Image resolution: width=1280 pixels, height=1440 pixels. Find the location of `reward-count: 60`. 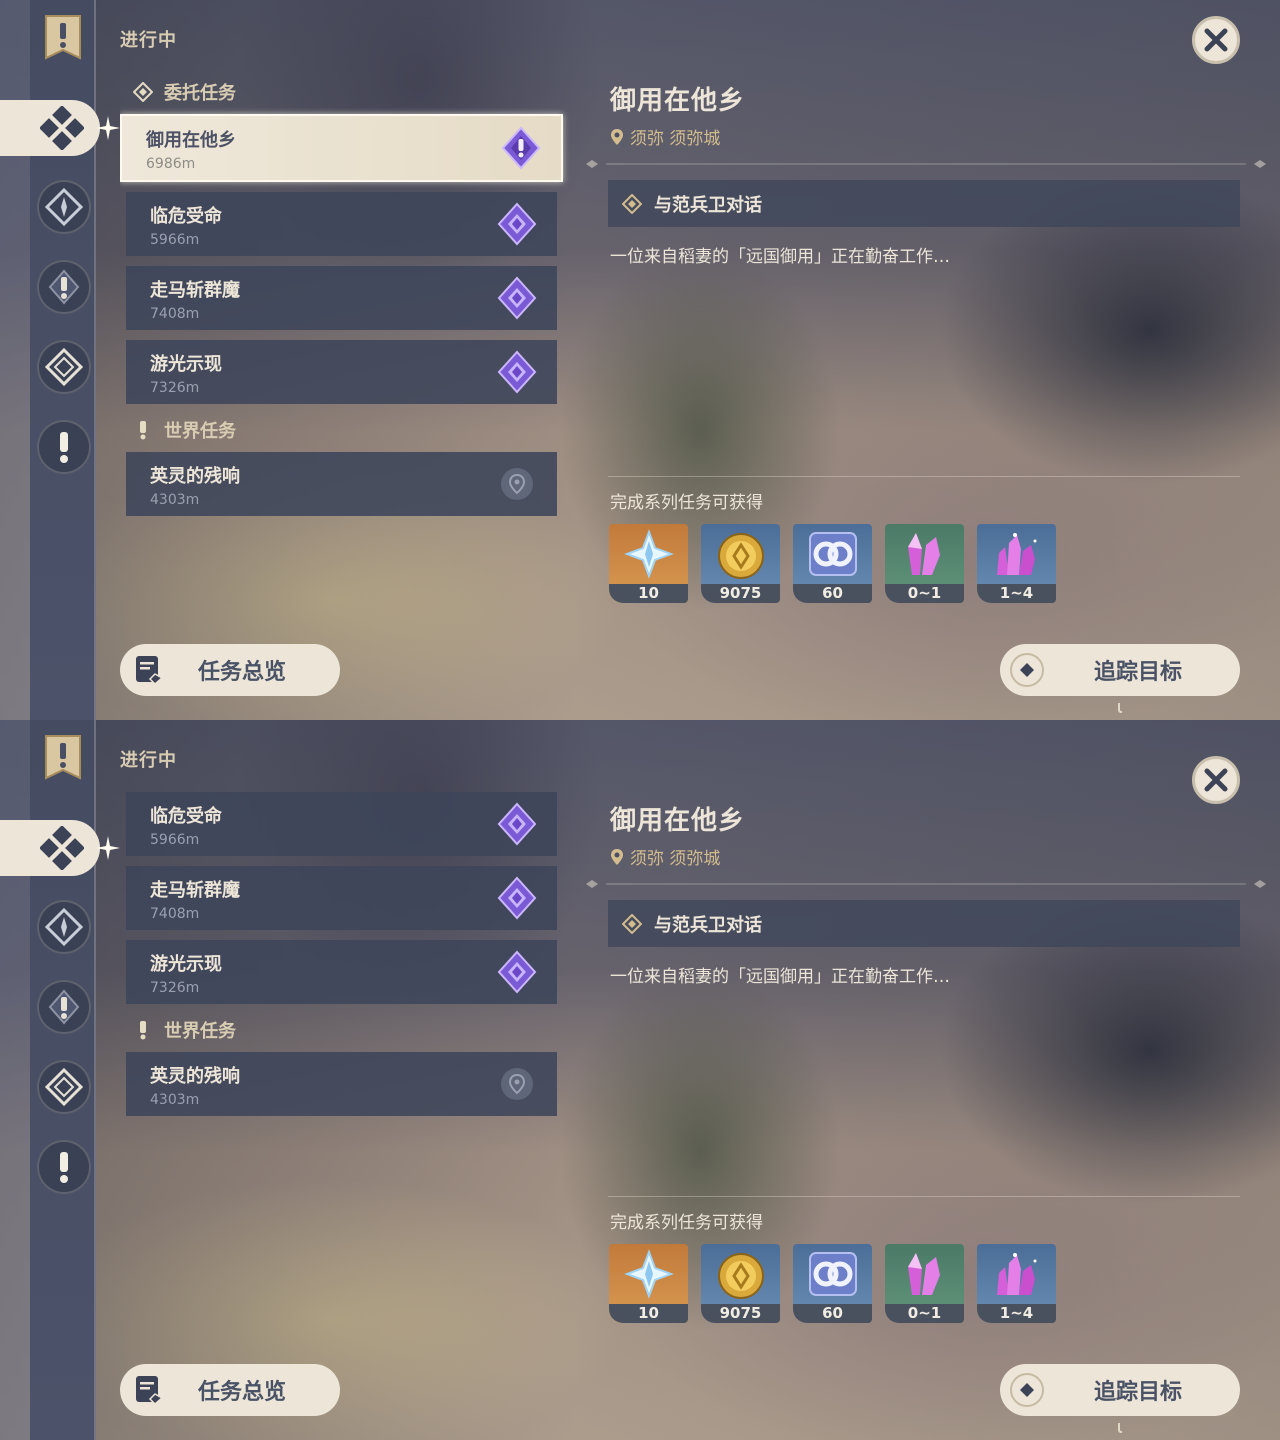

reward-count: 60 is located at coordinates (832, 1313).